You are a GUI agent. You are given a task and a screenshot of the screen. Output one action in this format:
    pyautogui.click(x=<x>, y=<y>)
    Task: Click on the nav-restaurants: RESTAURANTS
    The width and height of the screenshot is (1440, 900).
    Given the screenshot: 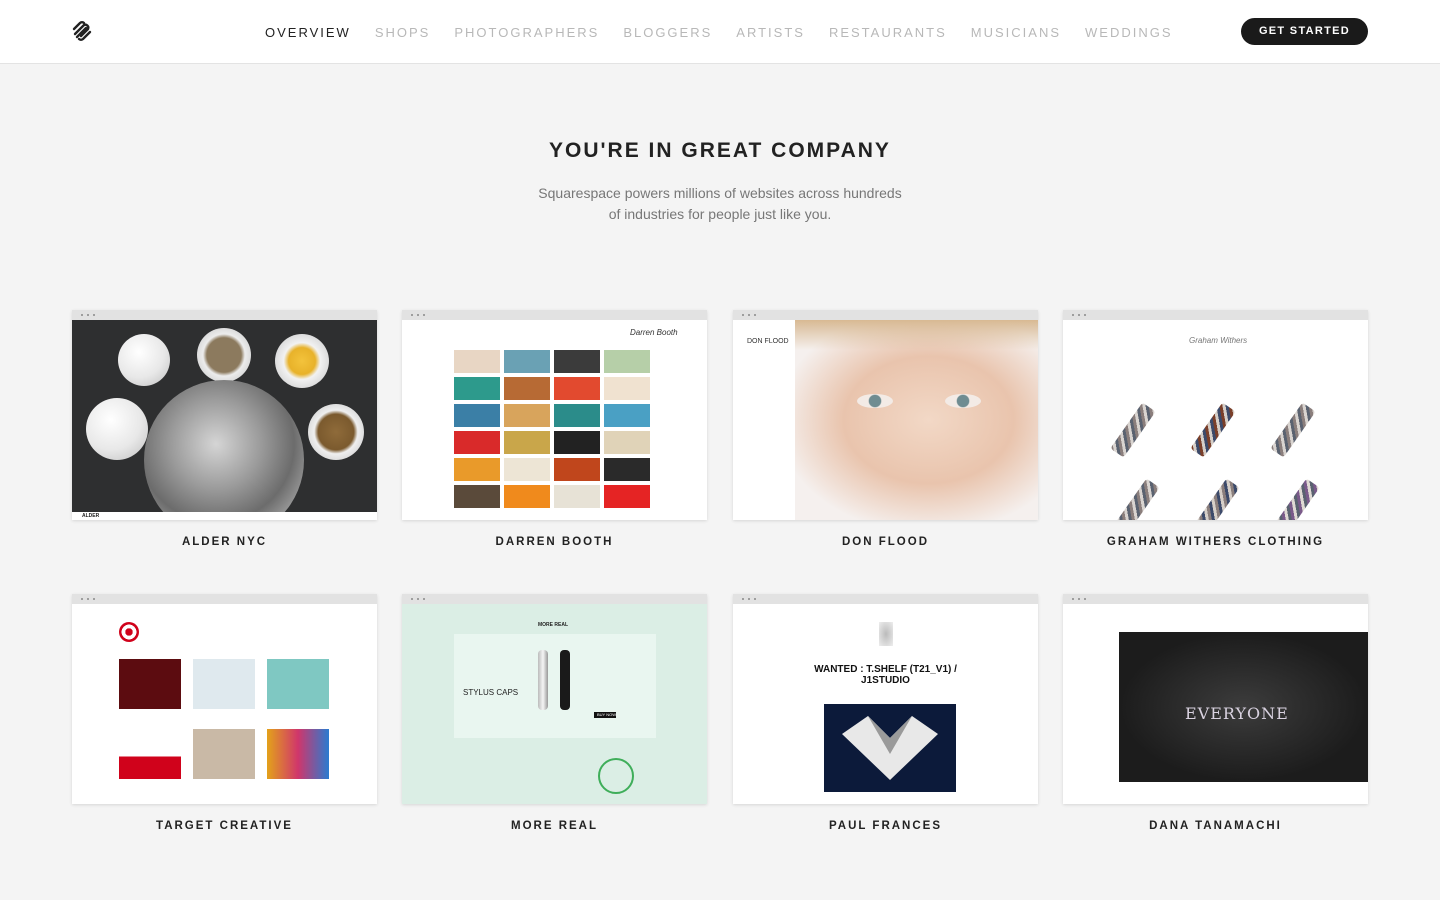 What is the action you would take?
    pyautogui.click(x=888, y=33)
    